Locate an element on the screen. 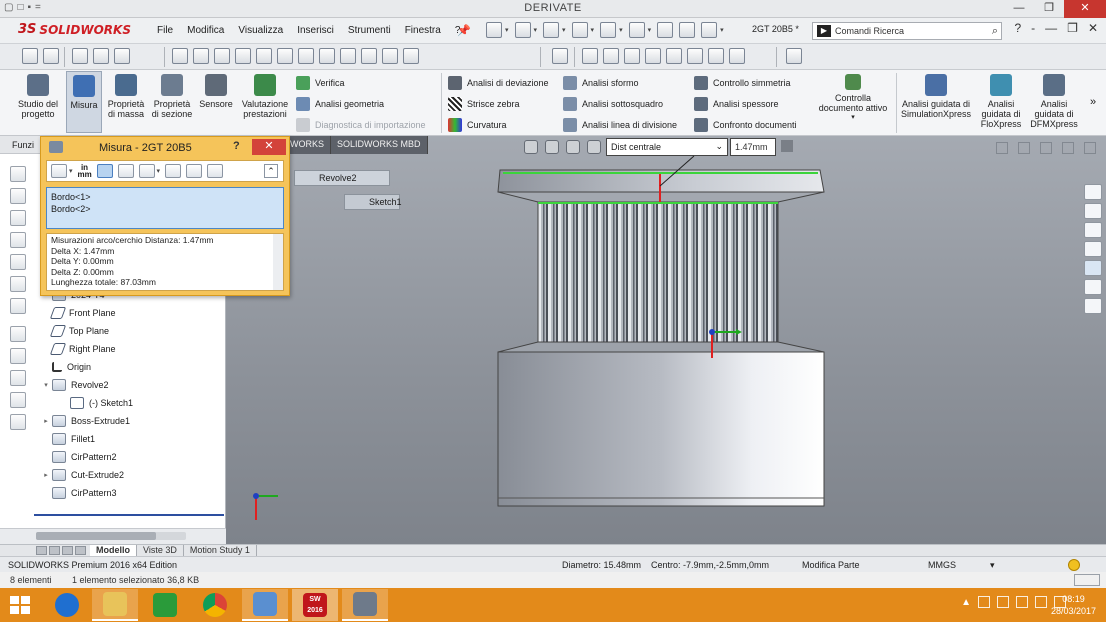 This screenshot has height=622, width=1106. zoom-area-icon is located at coordinates (201, 56).